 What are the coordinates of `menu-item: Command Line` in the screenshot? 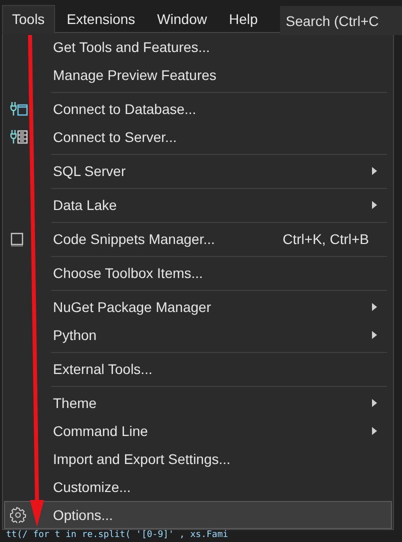 It's located at (198, 431).